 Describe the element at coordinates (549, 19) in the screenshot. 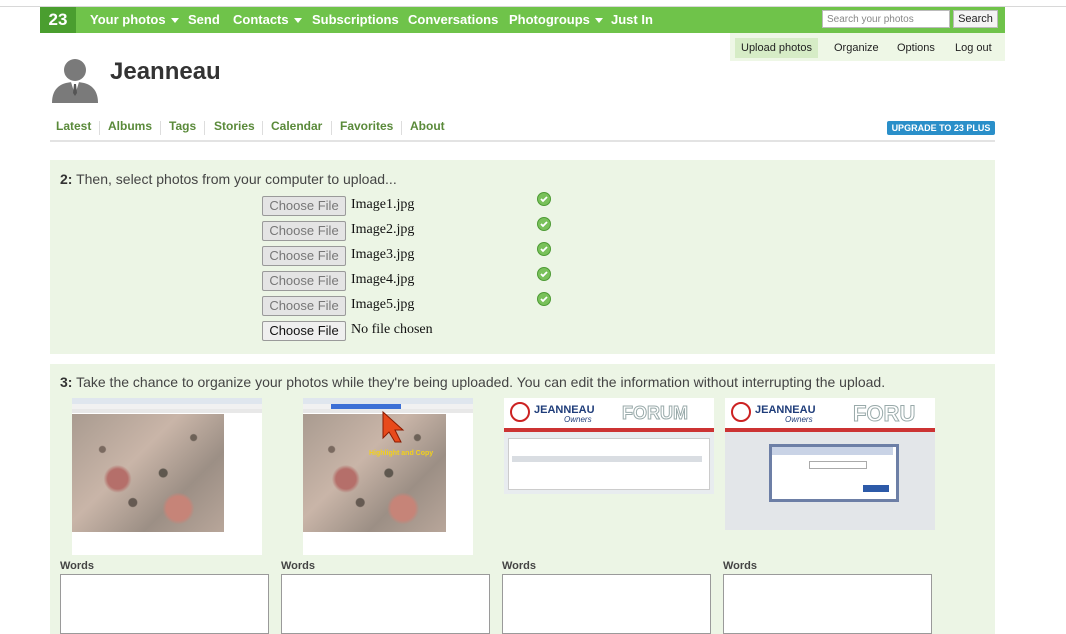

I see `nav-label: Photogroups` at that location.